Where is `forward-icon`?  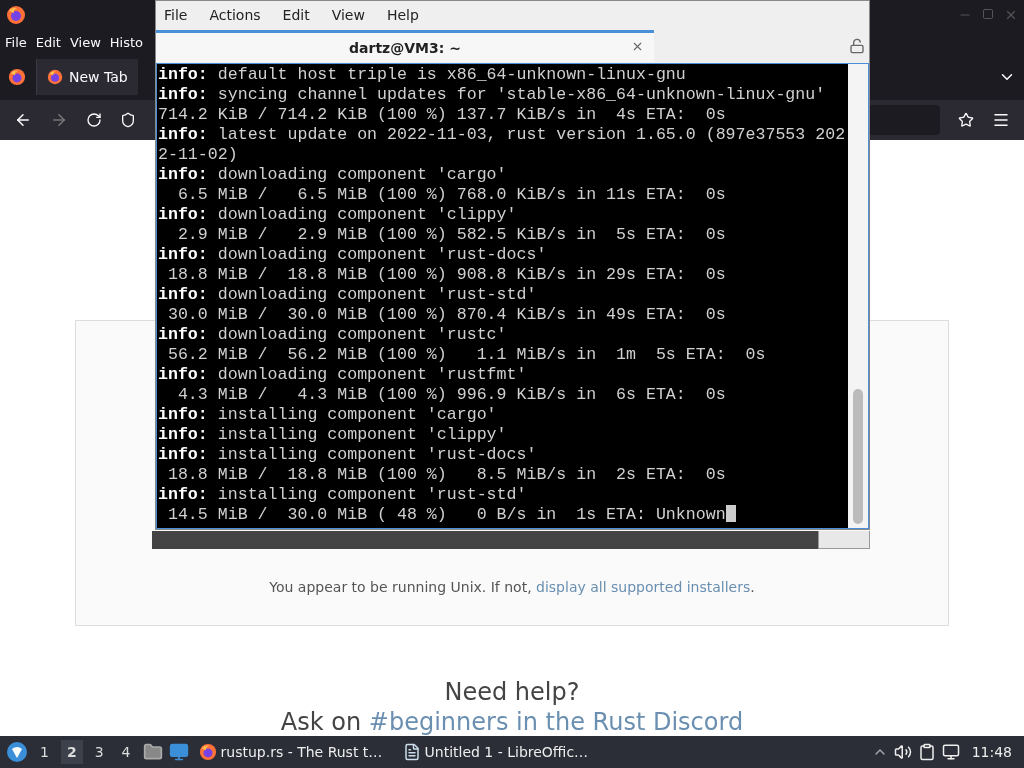 forward-icon is located at coordinates (59, 120).